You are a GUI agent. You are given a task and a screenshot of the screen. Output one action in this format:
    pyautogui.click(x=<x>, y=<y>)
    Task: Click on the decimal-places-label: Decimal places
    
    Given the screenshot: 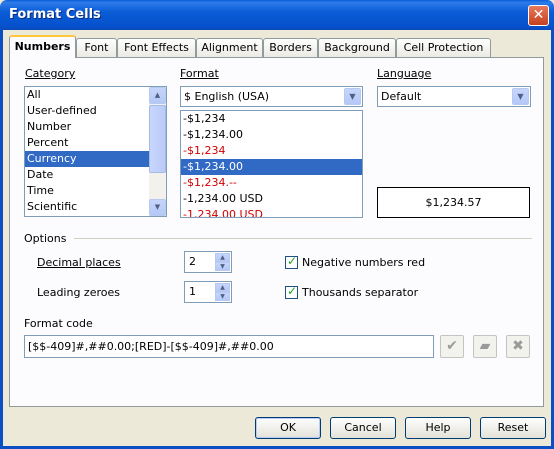 What is the action you would take?
    pyautogui.click(x=79, y=262)
    